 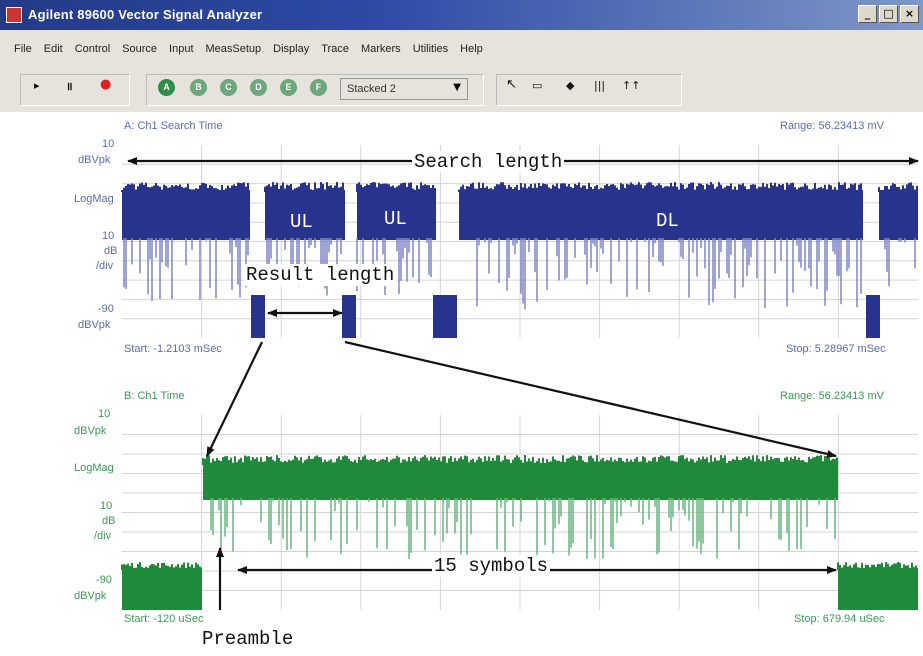 What do you see at coordinates (301, 222) in the screenshot?
I see `ul-label-1: UL` at bounding box center [301, 222].